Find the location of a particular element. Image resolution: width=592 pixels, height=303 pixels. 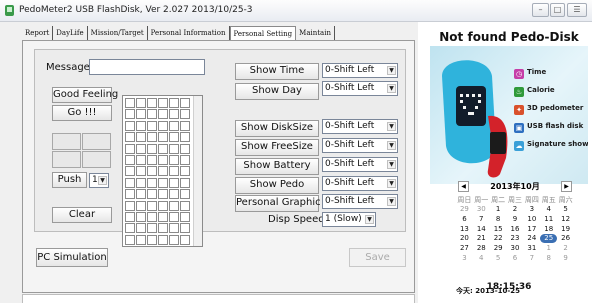

show-day-select: 0-Shift Left ▼ is located at coordinates (360, 88).